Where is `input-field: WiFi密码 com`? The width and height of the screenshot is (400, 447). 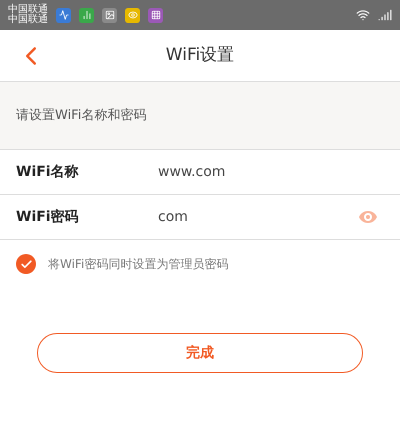 input-field: WiFi密码 com is located at coordinates (200, 217).